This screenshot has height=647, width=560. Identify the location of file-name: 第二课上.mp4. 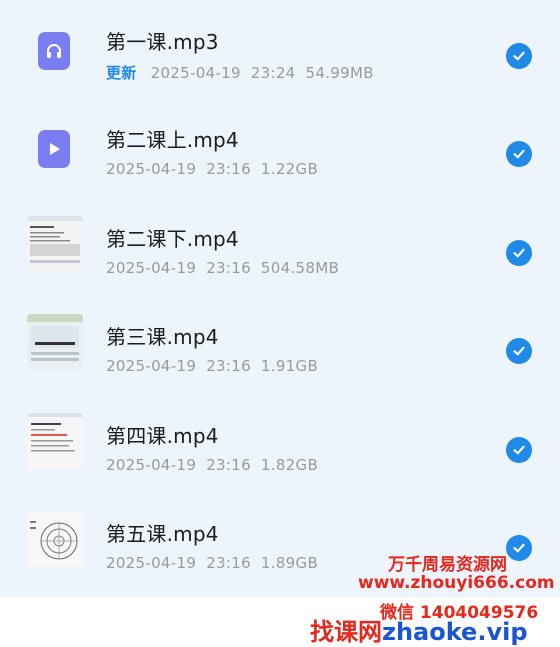
(172, 140).